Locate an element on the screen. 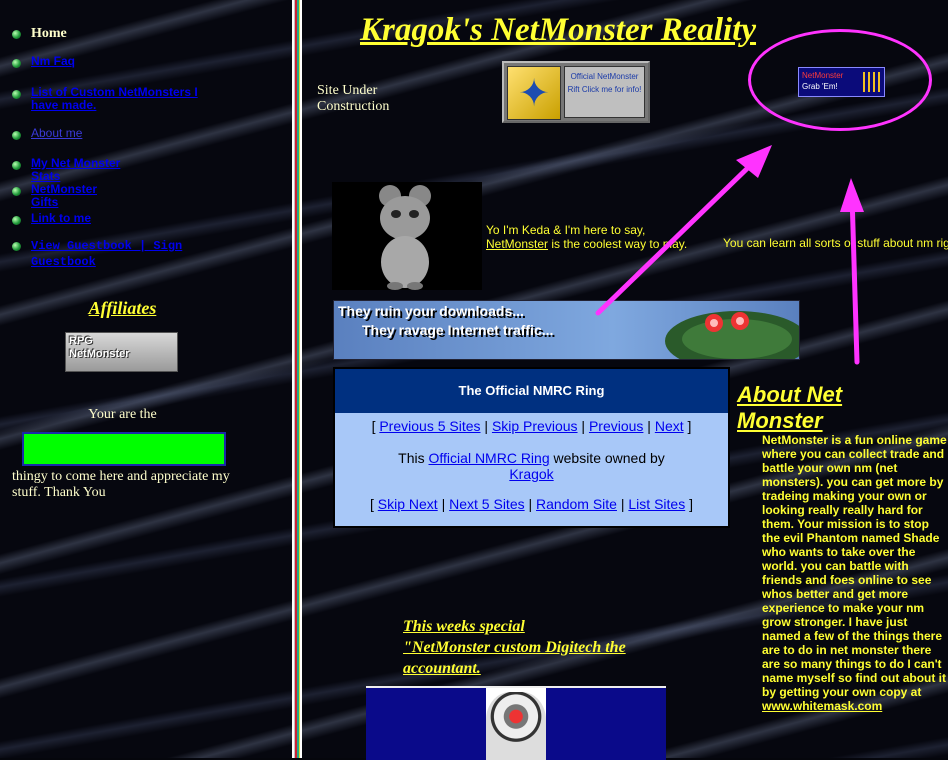 Image resolution: width=948 pixels, height=760 pixels. annotation-arrows is located at coordinates (729, 255).